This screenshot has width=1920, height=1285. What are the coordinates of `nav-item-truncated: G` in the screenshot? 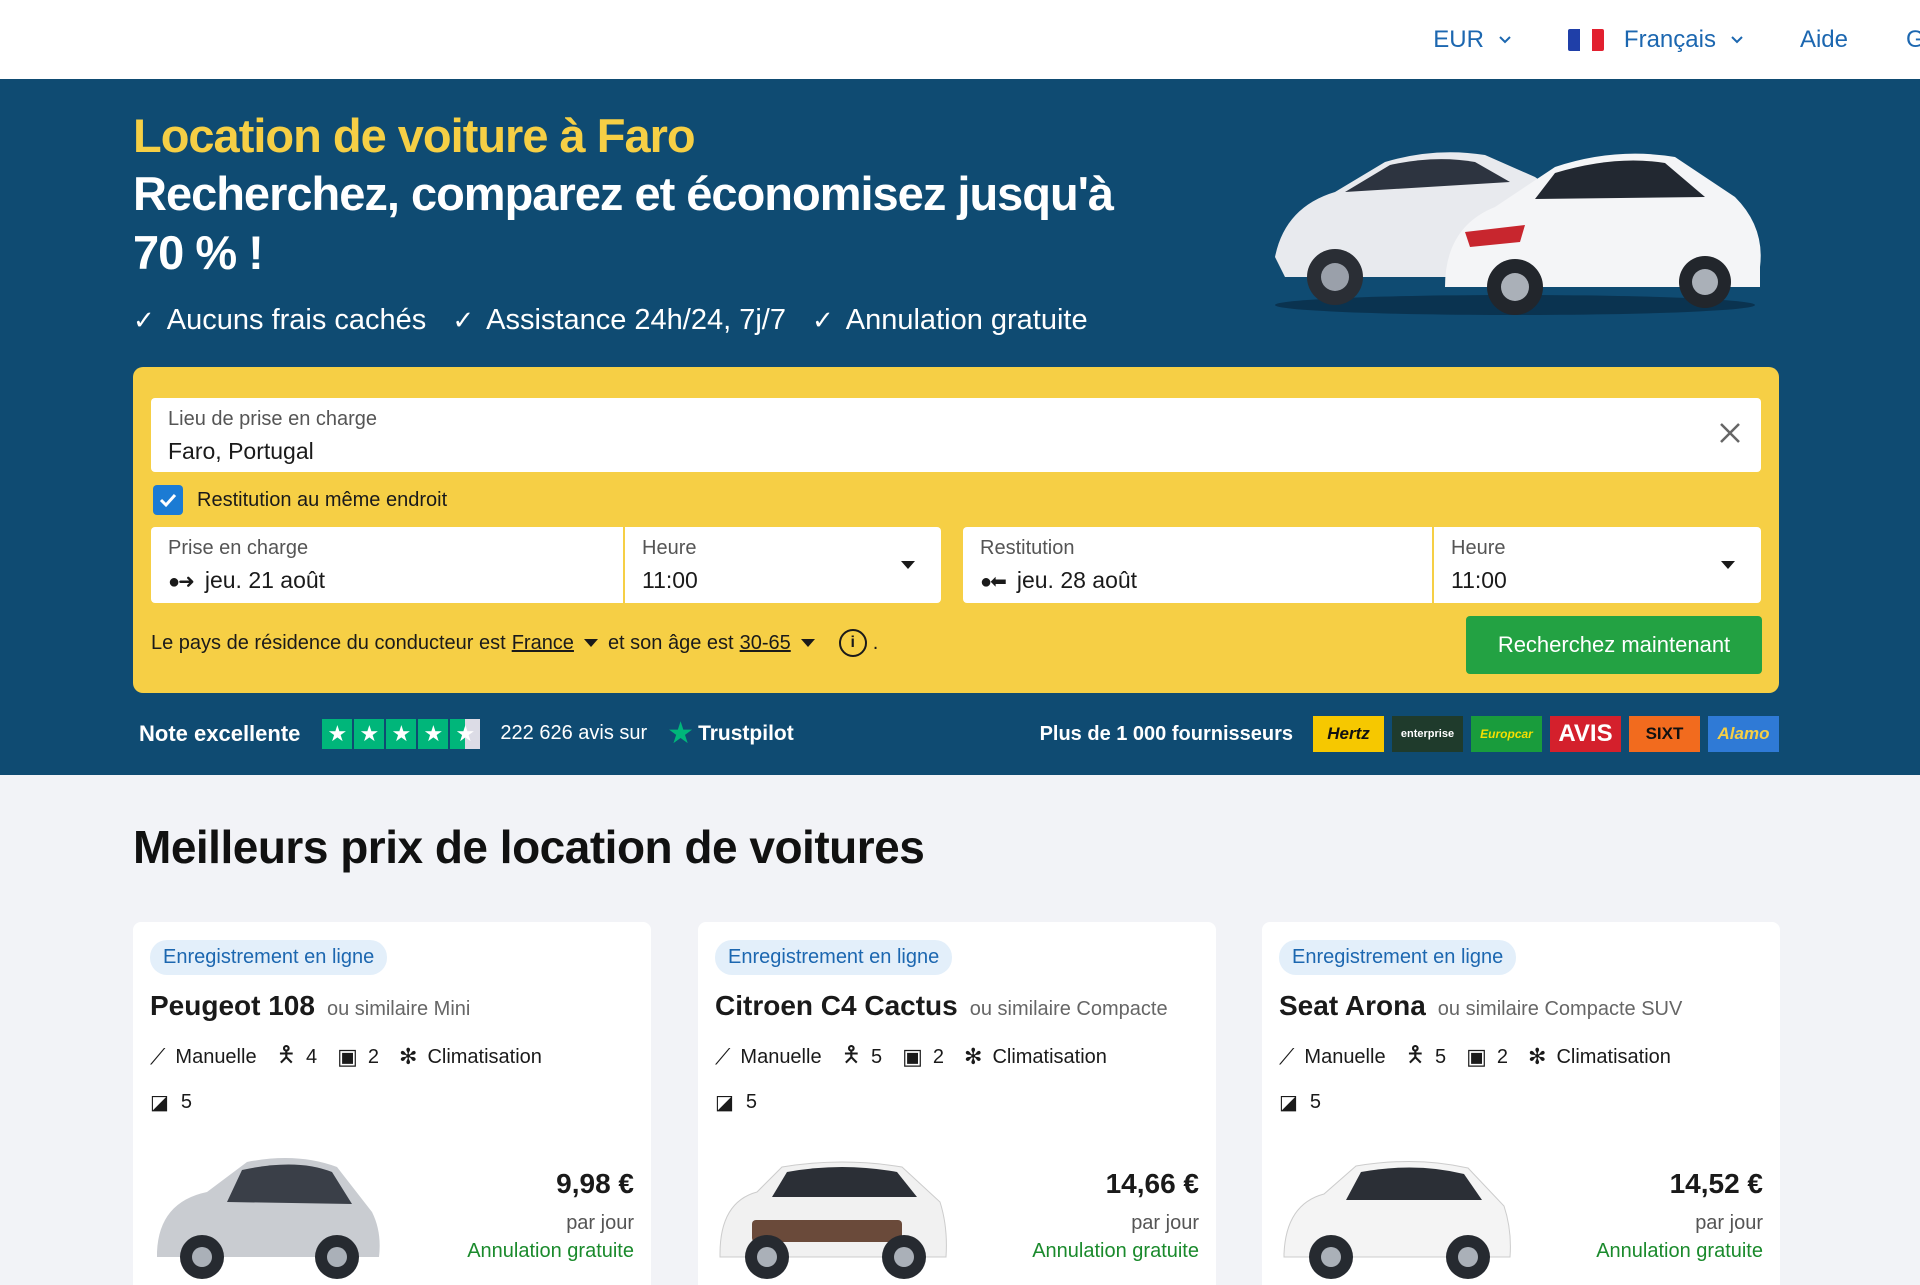 It's located at (1913, 40).